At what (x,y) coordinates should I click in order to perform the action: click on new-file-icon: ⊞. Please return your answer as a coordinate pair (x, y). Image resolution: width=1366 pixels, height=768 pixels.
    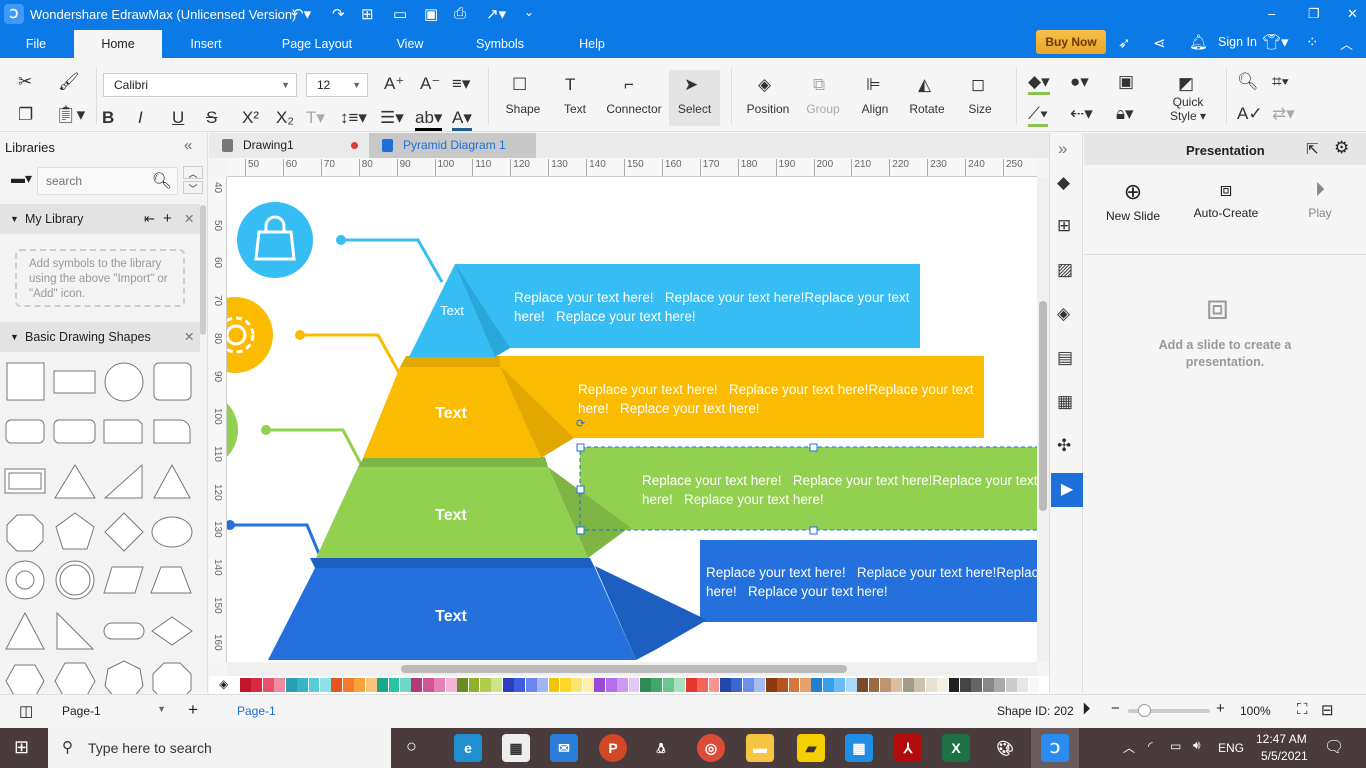
    Looking at the image, I should click on (367, 14).